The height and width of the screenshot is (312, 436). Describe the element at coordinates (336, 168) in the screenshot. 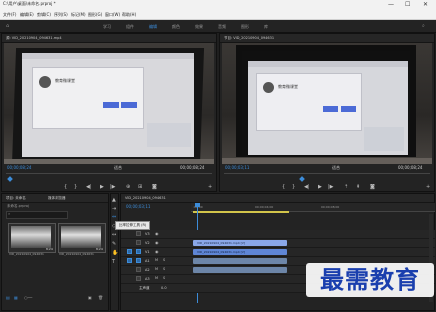

I see `program-fit-select: 适合` at that location.